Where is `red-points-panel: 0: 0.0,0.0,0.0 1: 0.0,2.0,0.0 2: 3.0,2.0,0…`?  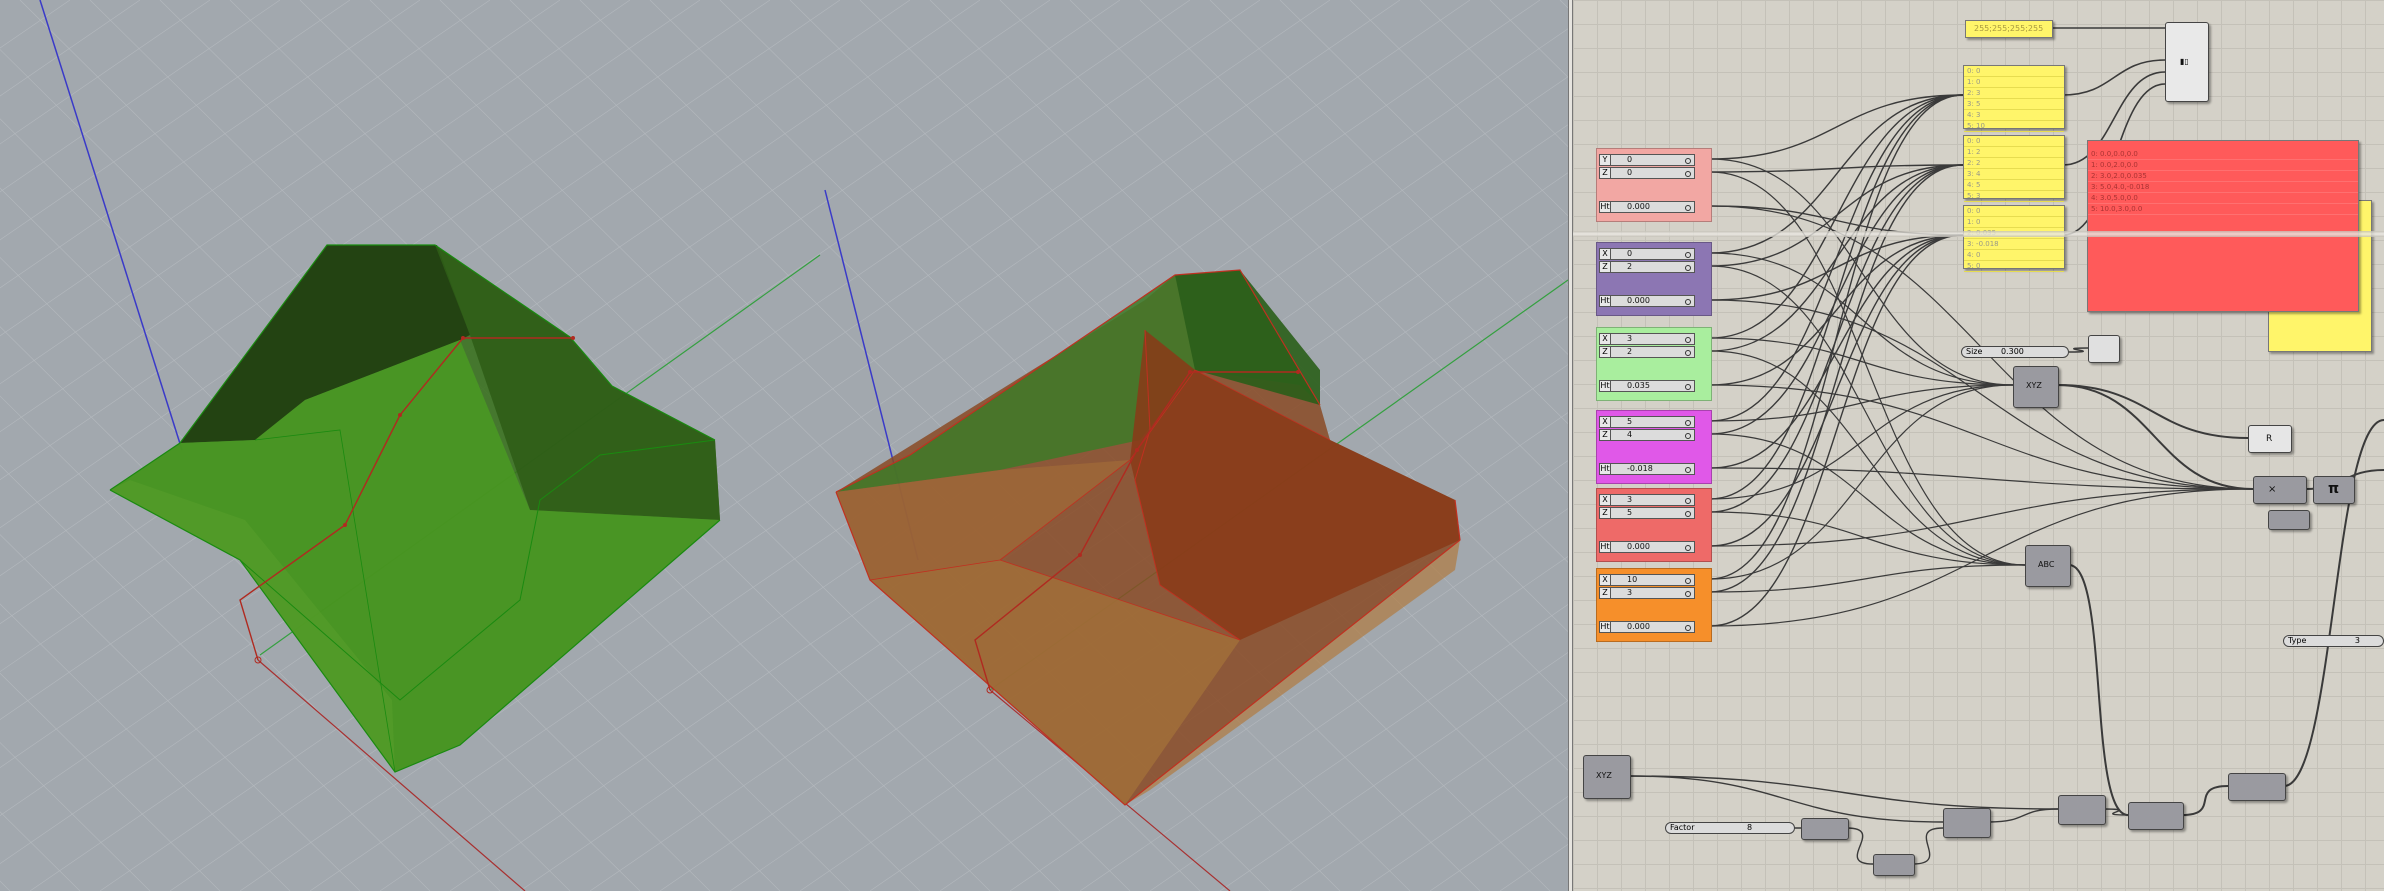
red-points-panel: 0: 0.0,0.0,0.0 1: 0.0,2.0,0.0 2: 3.0,2.0,0… is located at coordinates (2223, 226).